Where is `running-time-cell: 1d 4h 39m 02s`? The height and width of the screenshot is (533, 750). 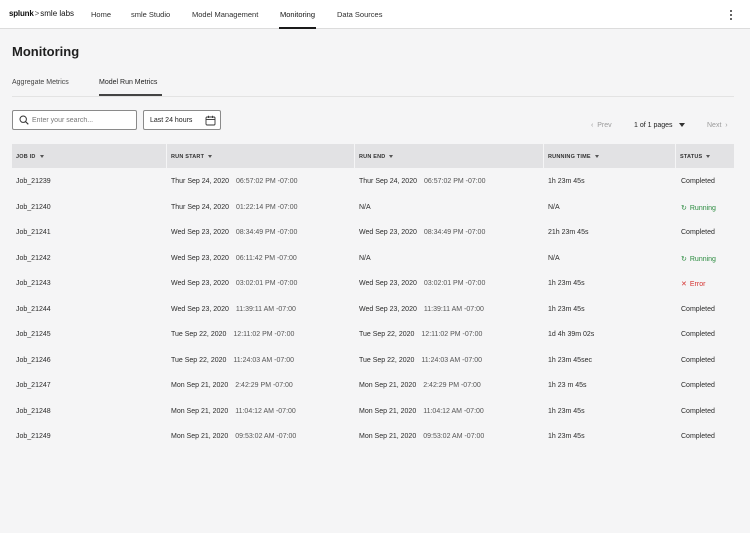
running-time-cell: 1d 4h 39m 02s is located at coordinates (571, 334).